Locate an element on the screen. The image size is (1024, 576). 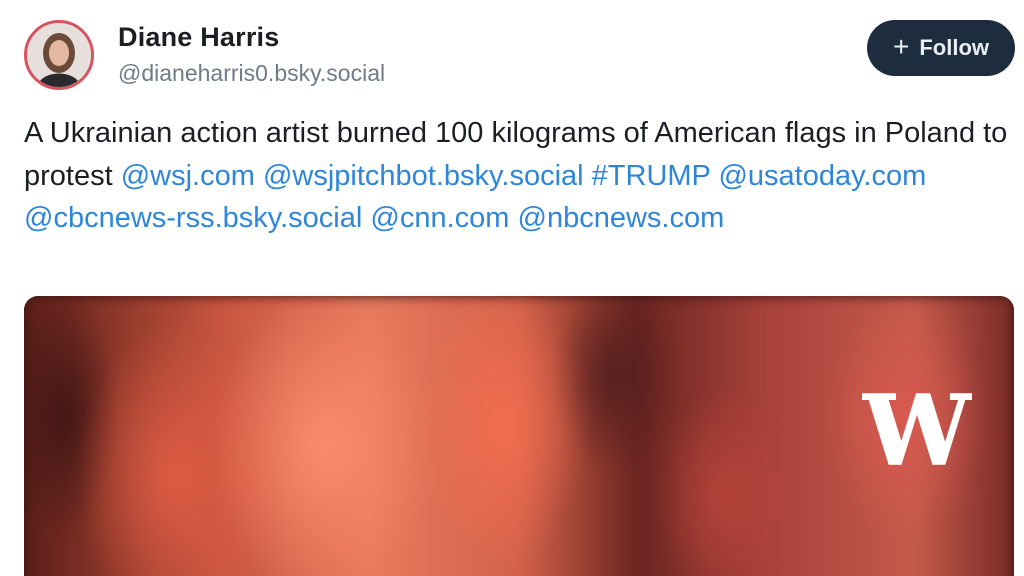
plus-icon: + is located at coordinates (901, 46).